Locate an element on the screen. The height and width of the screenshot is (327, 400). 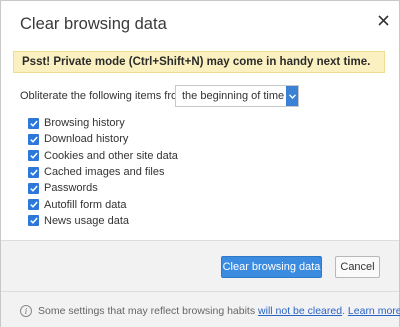
checkbox-label: Cached images and files is located at coordinates (104, 172).